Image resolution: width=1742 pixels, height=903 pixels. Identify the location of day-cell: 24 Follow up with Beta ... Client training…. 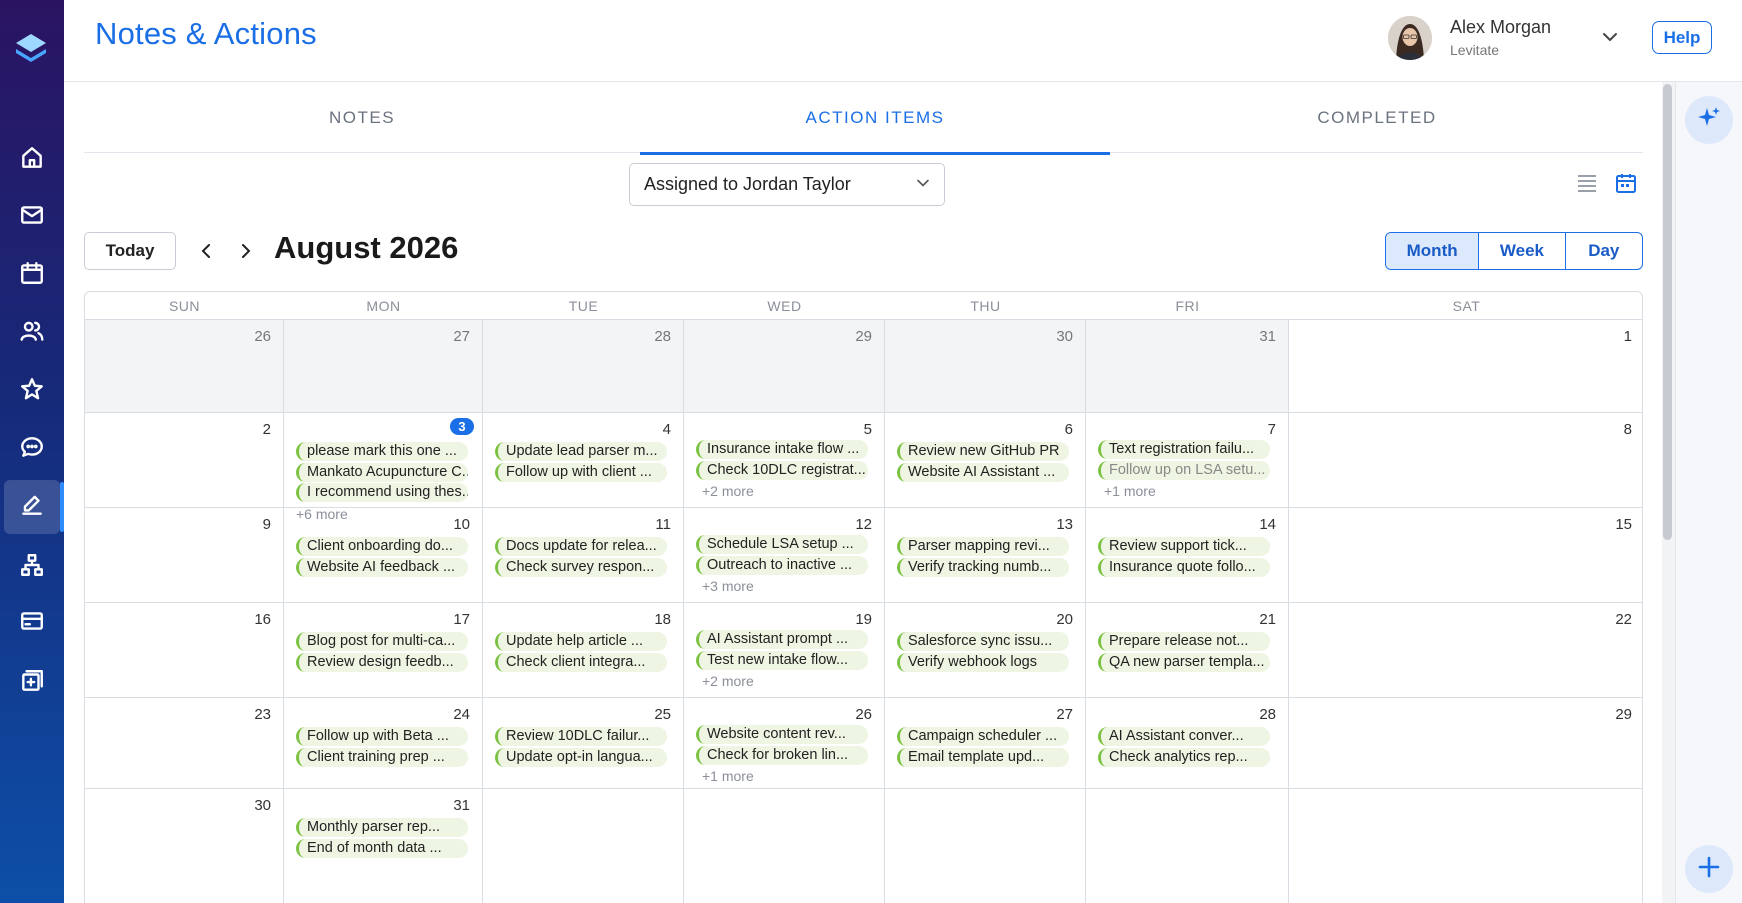
(383, 743).